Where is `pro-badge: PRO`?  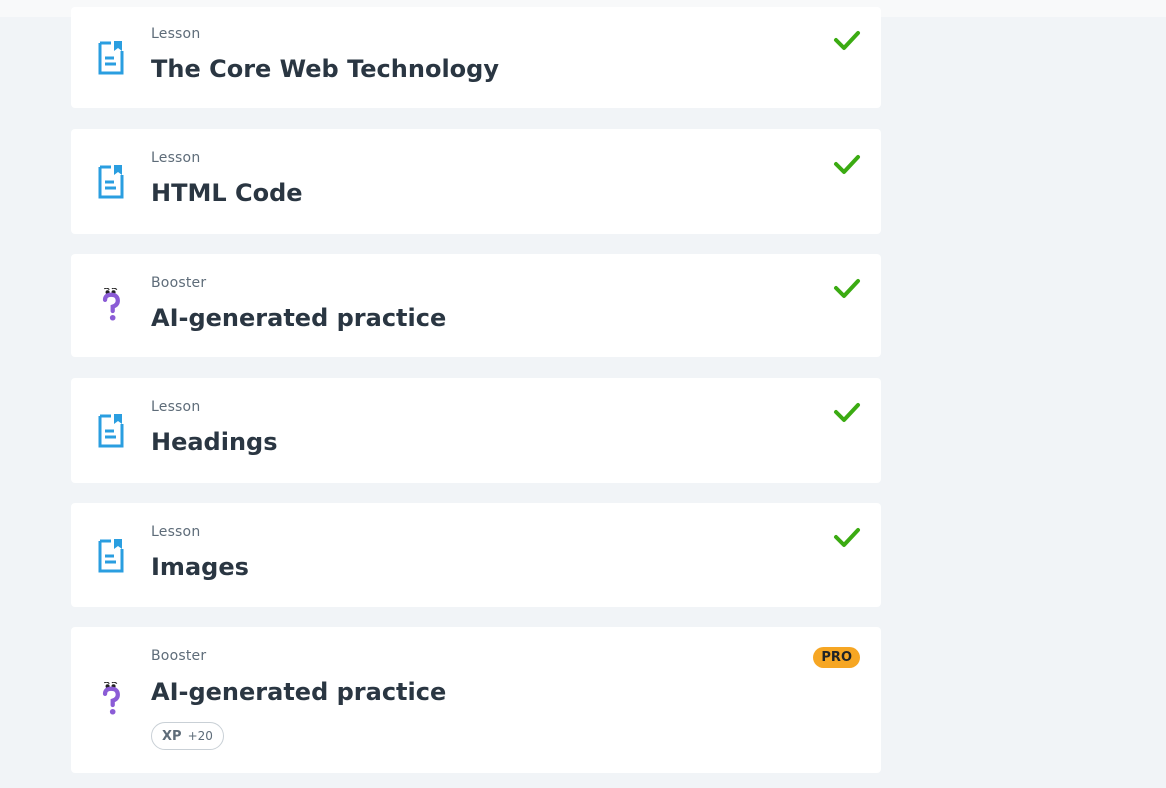
pro-badge: PRO is located at coordinates (836, 657).